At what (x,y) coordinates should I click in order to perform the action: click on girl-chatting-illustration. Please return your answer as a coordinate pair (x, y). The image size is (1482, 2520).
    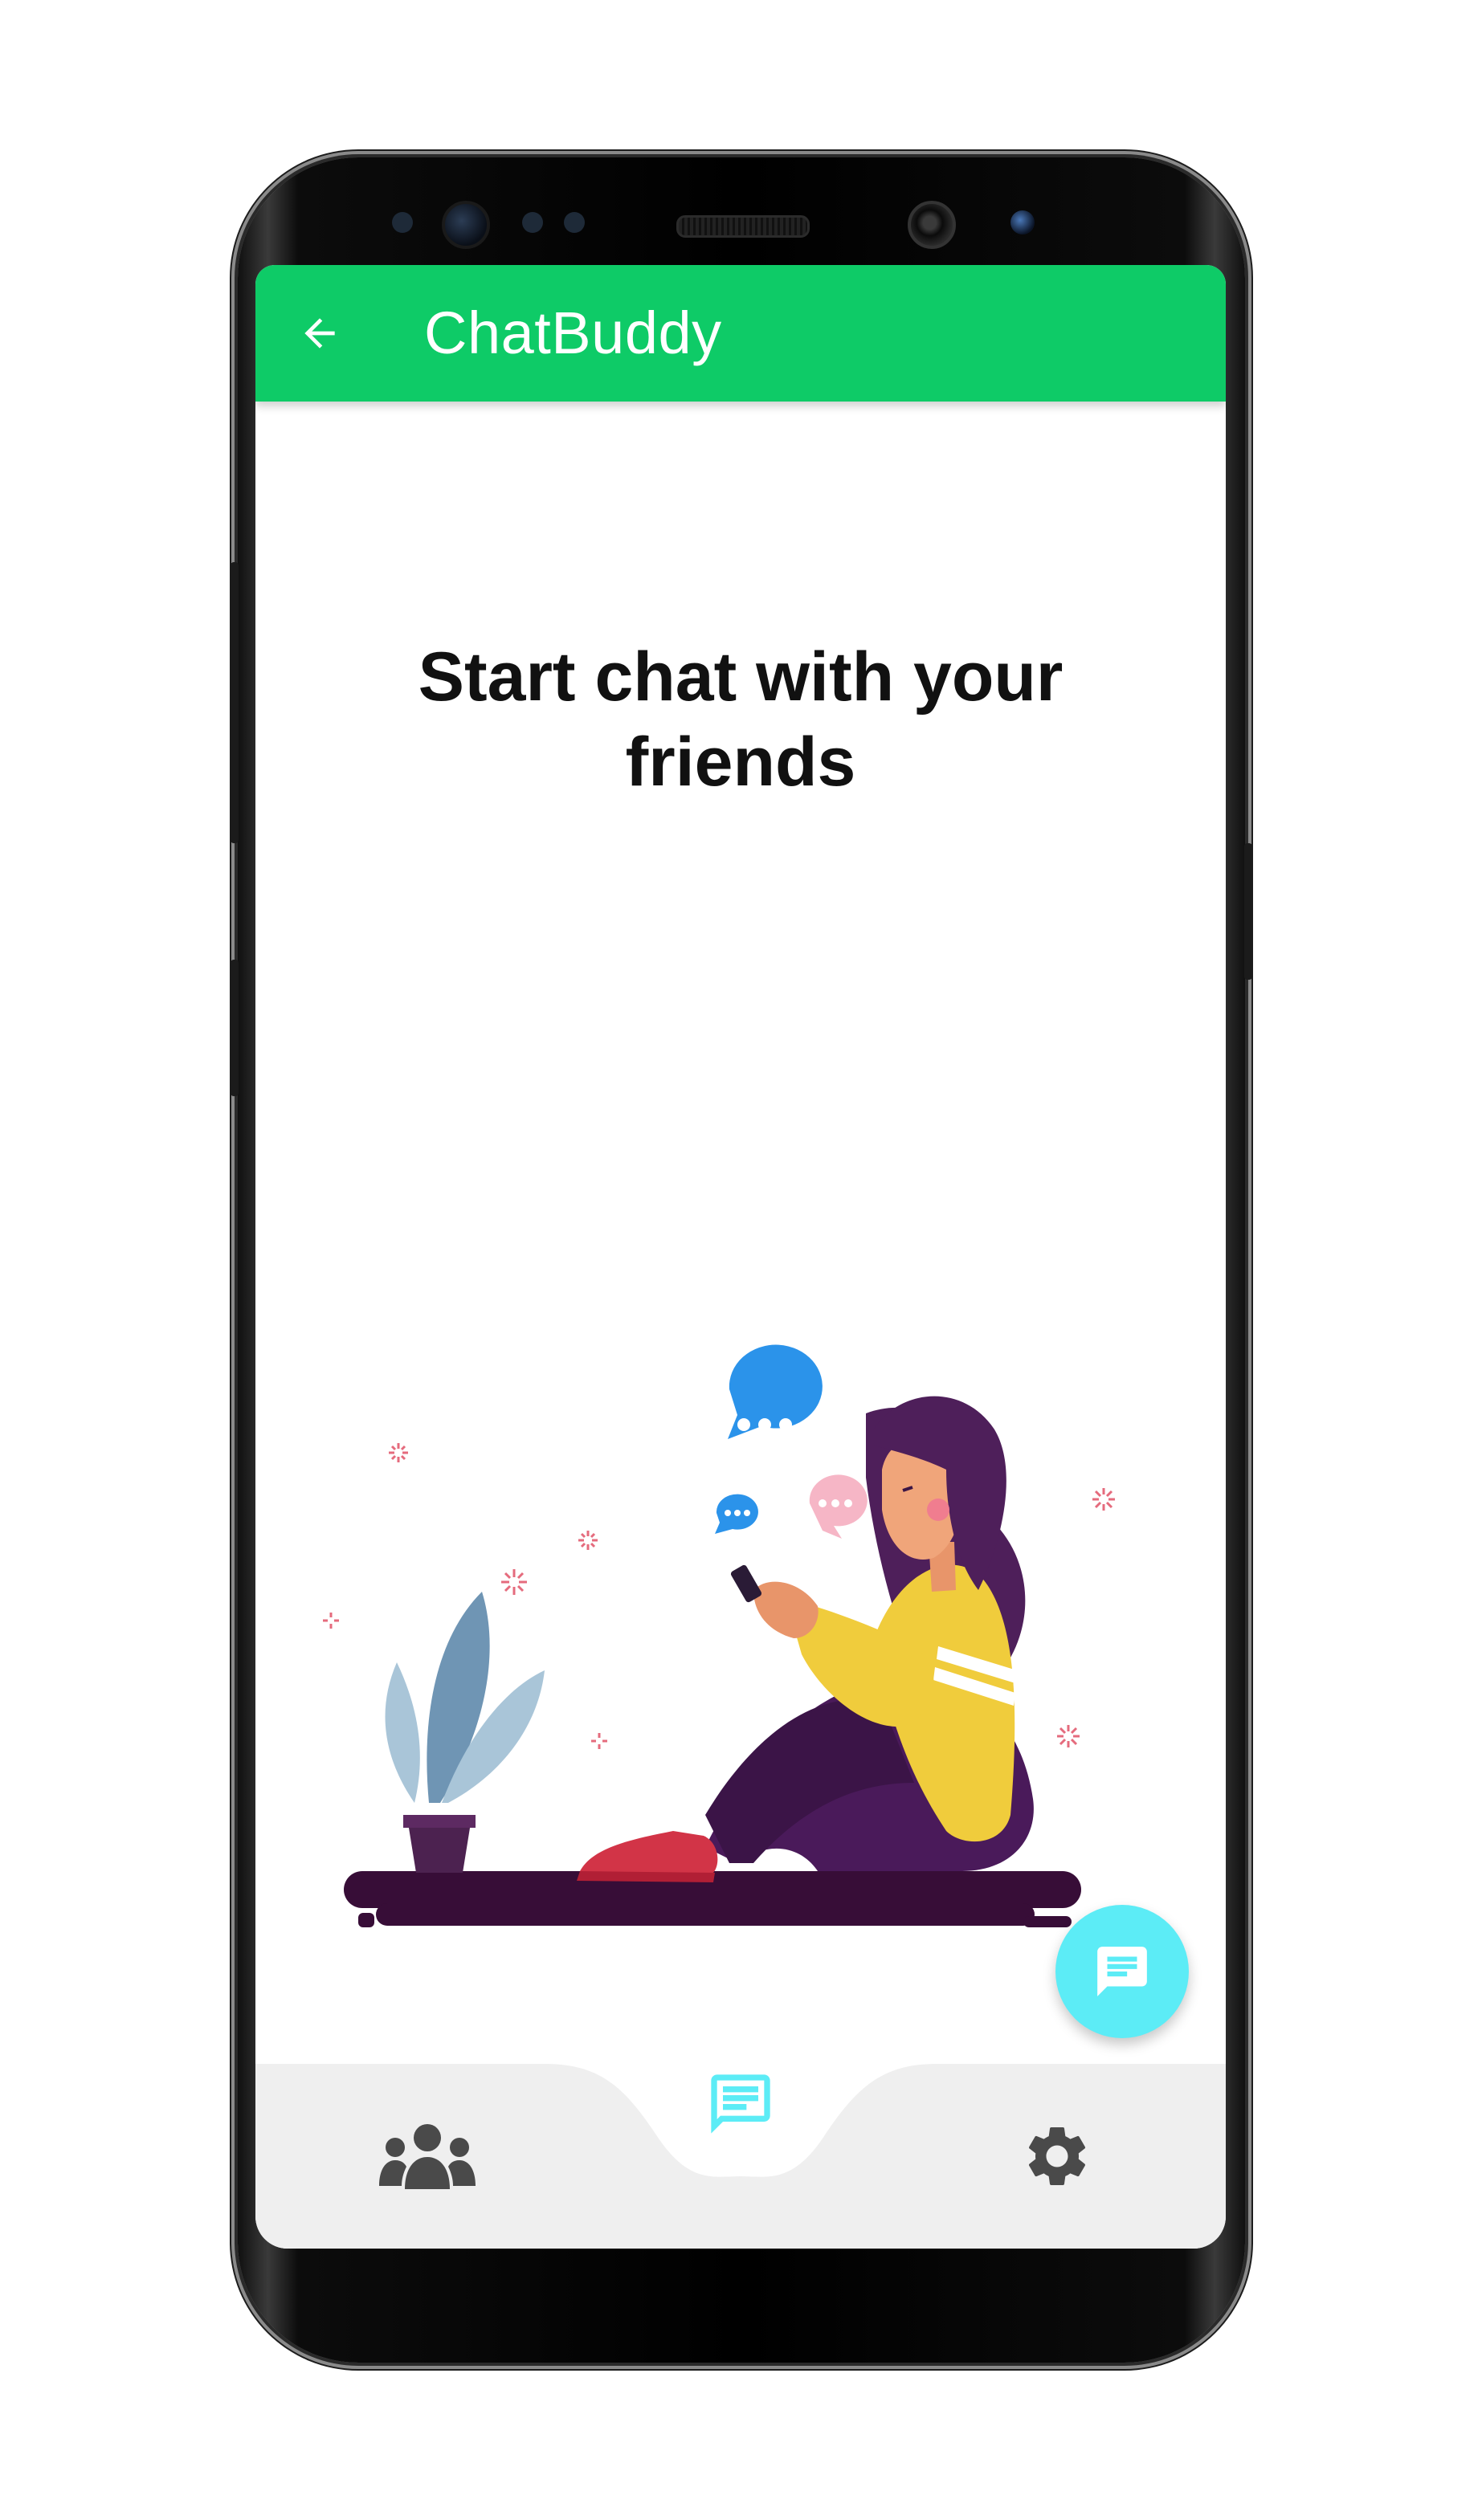
    Looking at the image, I should click on (719, 1635).